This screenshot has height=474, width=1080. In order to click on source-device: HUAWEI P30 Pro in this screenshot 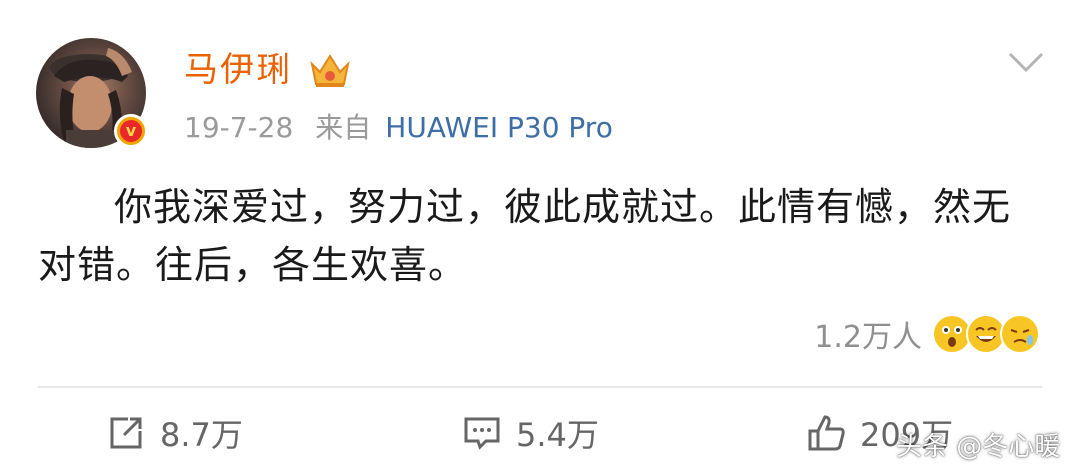, I will do `click(499, 127)`.